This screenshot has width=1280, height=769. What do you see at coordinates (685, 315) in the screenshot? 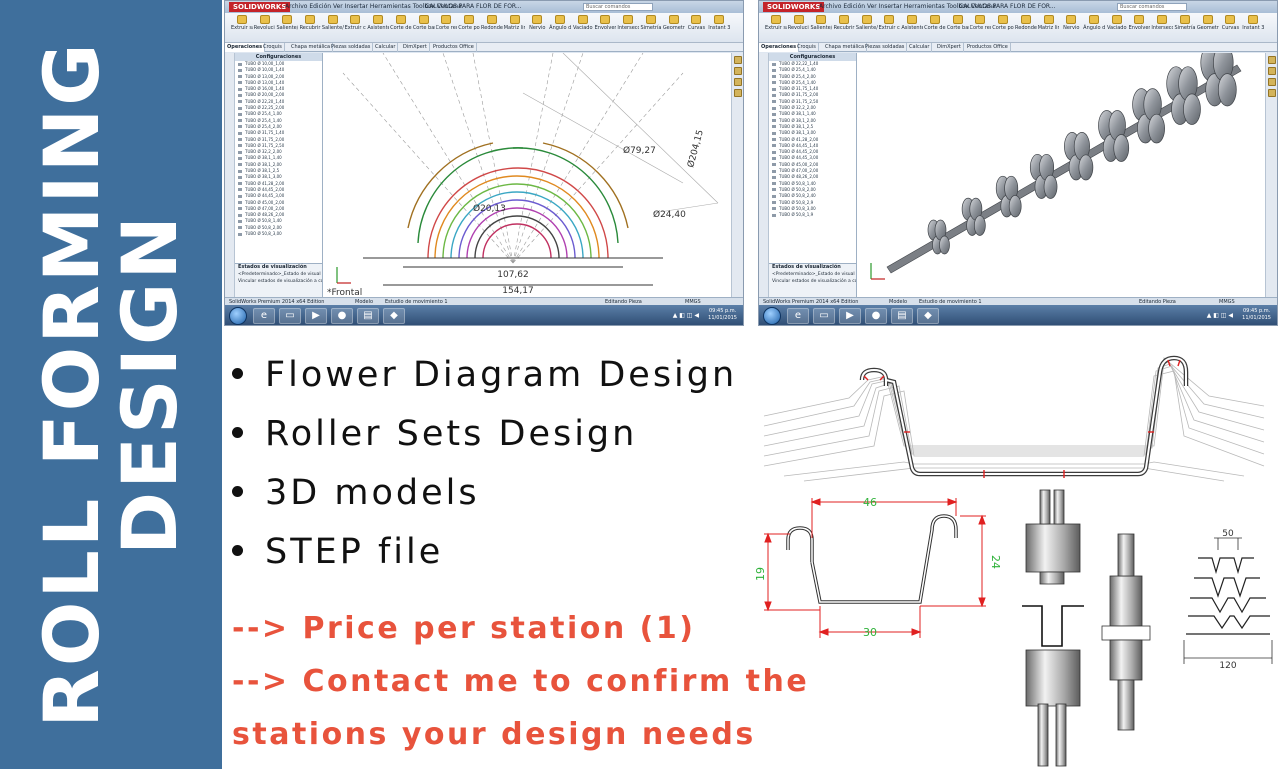
I see `tray-icons: ▲ ◧ ◫ ◀` at bounding box center [685, 315].